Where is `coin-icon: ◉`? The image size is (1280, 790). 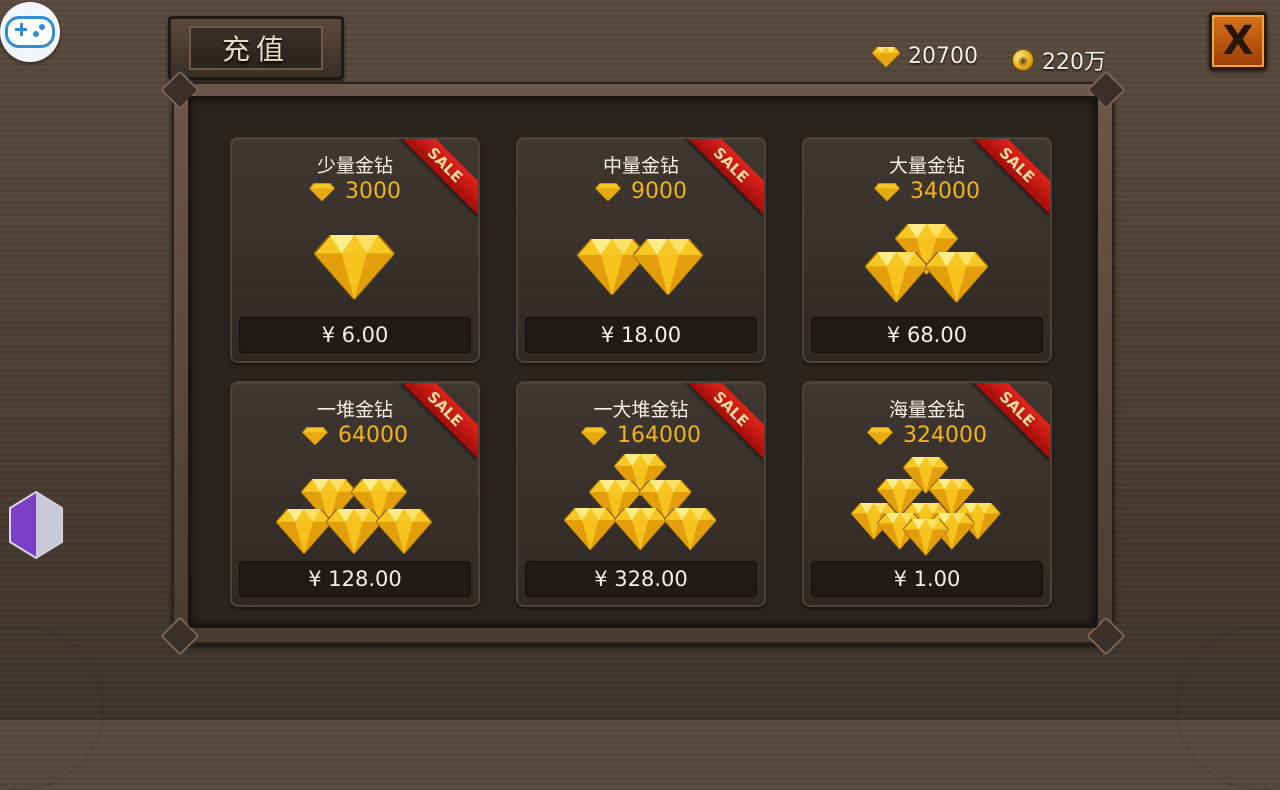
coin-icon: ◉ is located at coordinates (1023, 60).